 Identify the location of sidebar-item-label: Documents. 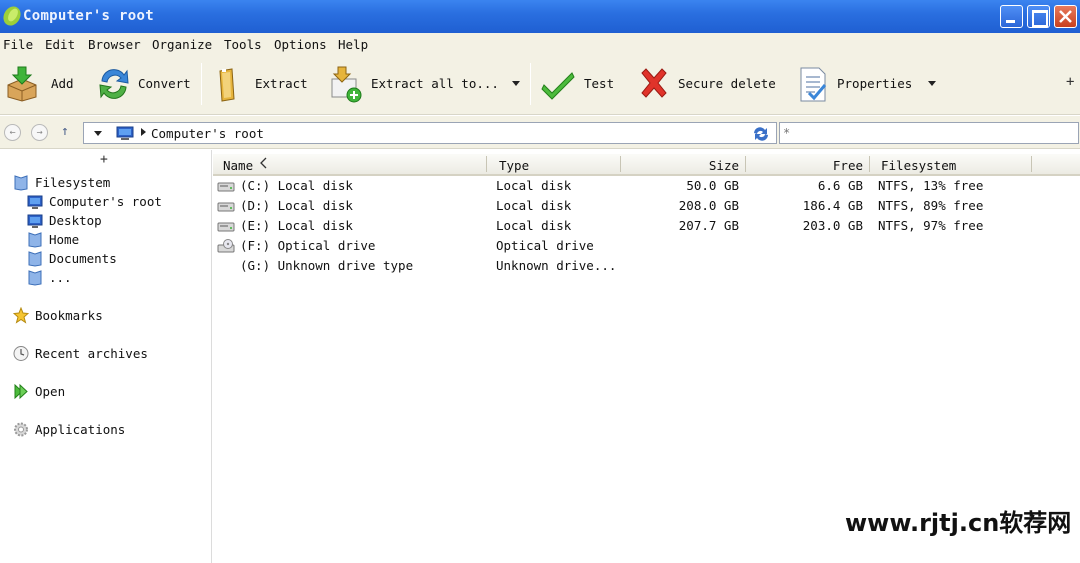
(83, 258).